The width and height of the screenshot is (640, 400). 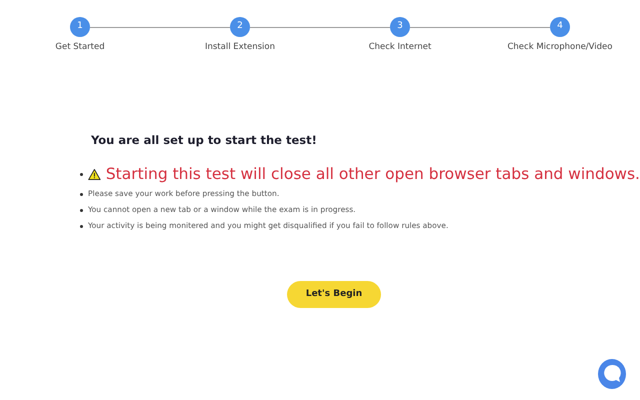 I want to click on step-number: 3, so click(x=400, y=27).